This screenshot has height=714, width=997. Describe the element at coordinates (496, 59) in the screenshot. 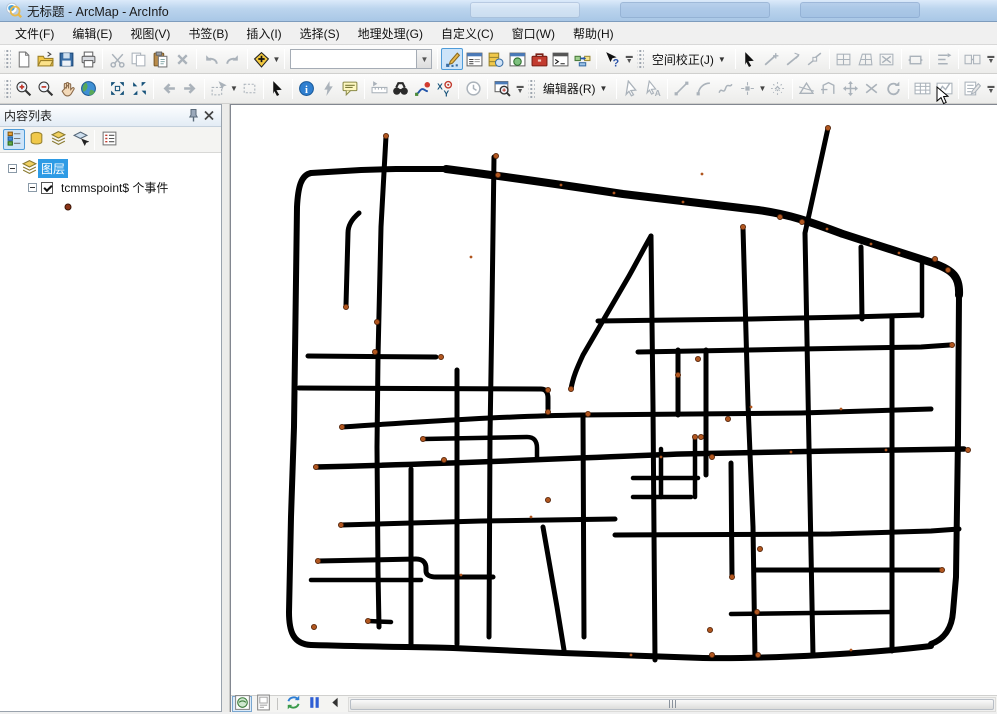

I see `catalog-window-button` at that location.